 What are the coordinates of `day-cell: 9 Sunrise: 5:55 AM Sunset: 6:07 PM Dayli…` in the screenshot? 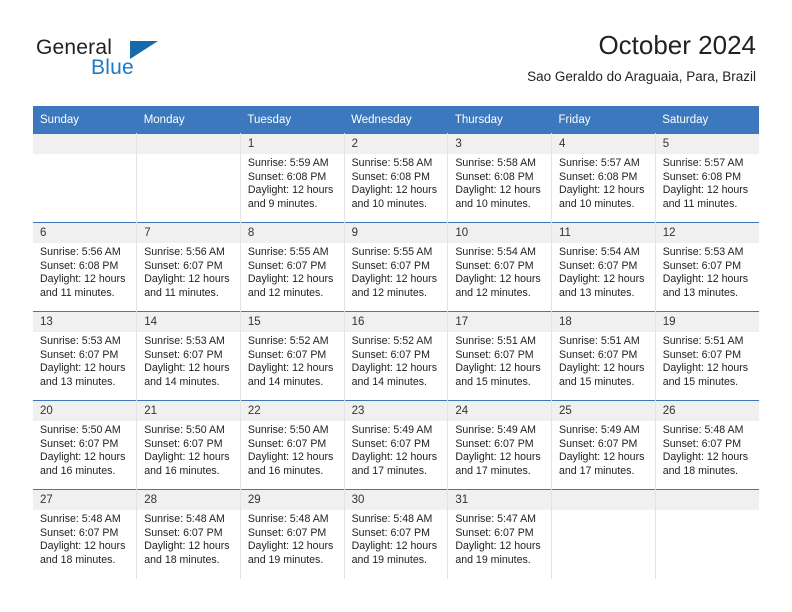 It's located at (396, 267).